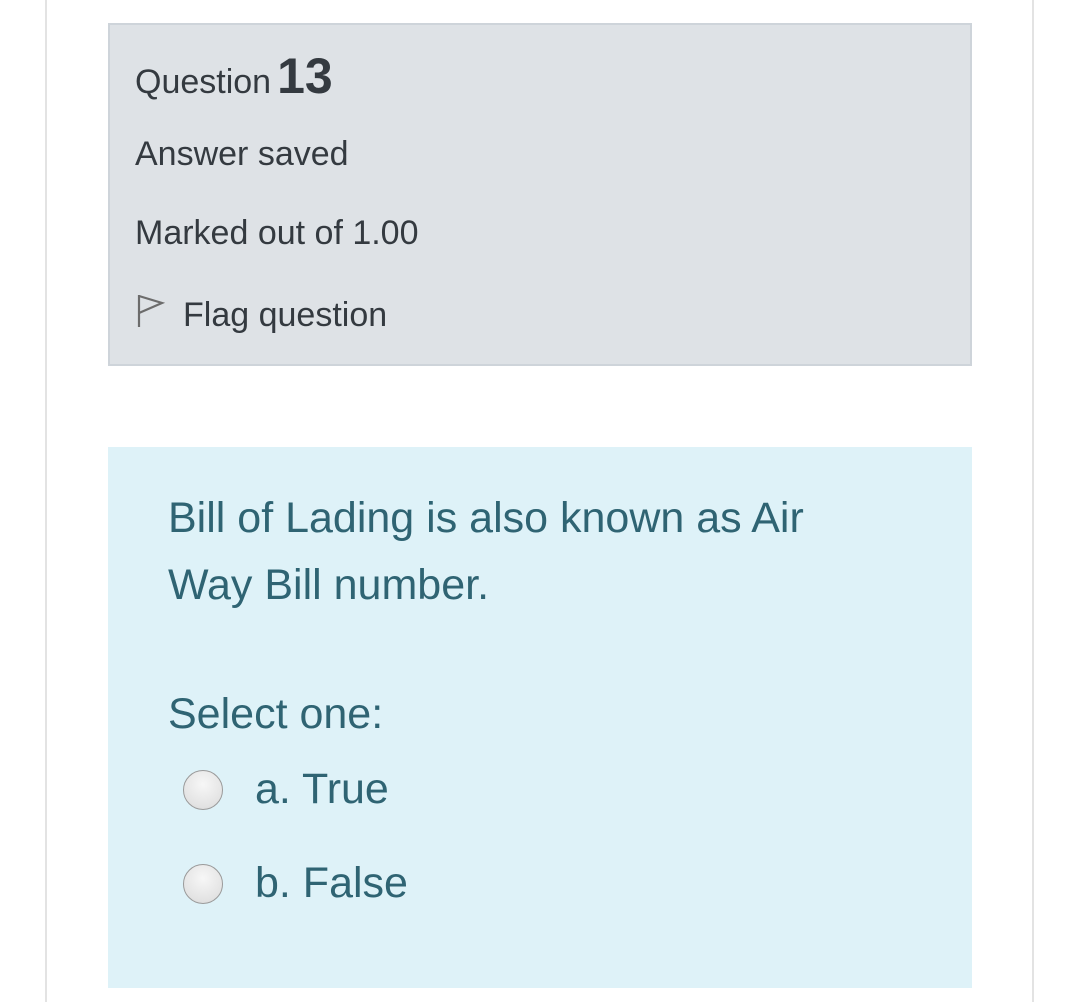  I want to click on flag-question-link: Flag question, so click(261, 315).